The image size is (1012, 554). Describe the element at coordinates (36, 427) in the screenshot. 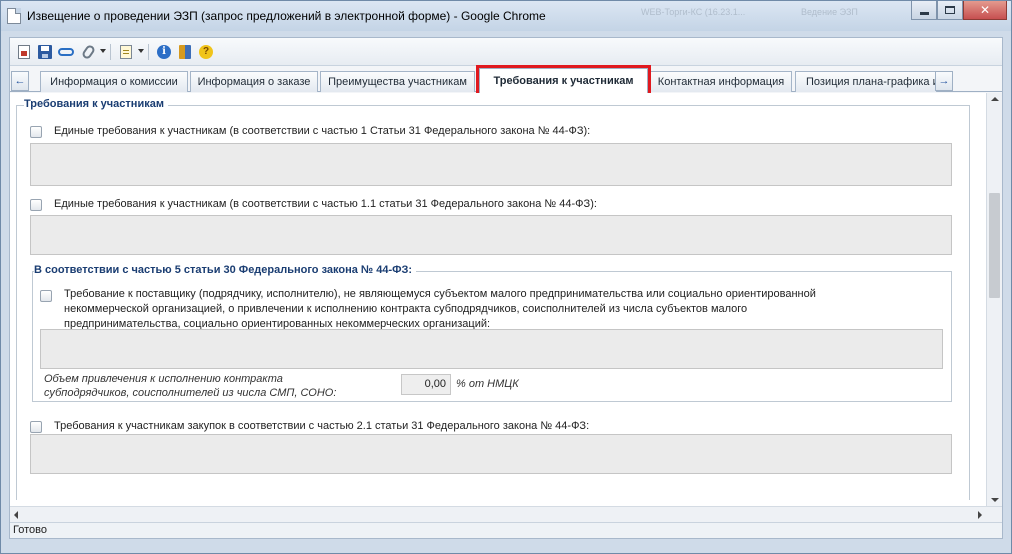

I see `req4-checkbox` at that location.